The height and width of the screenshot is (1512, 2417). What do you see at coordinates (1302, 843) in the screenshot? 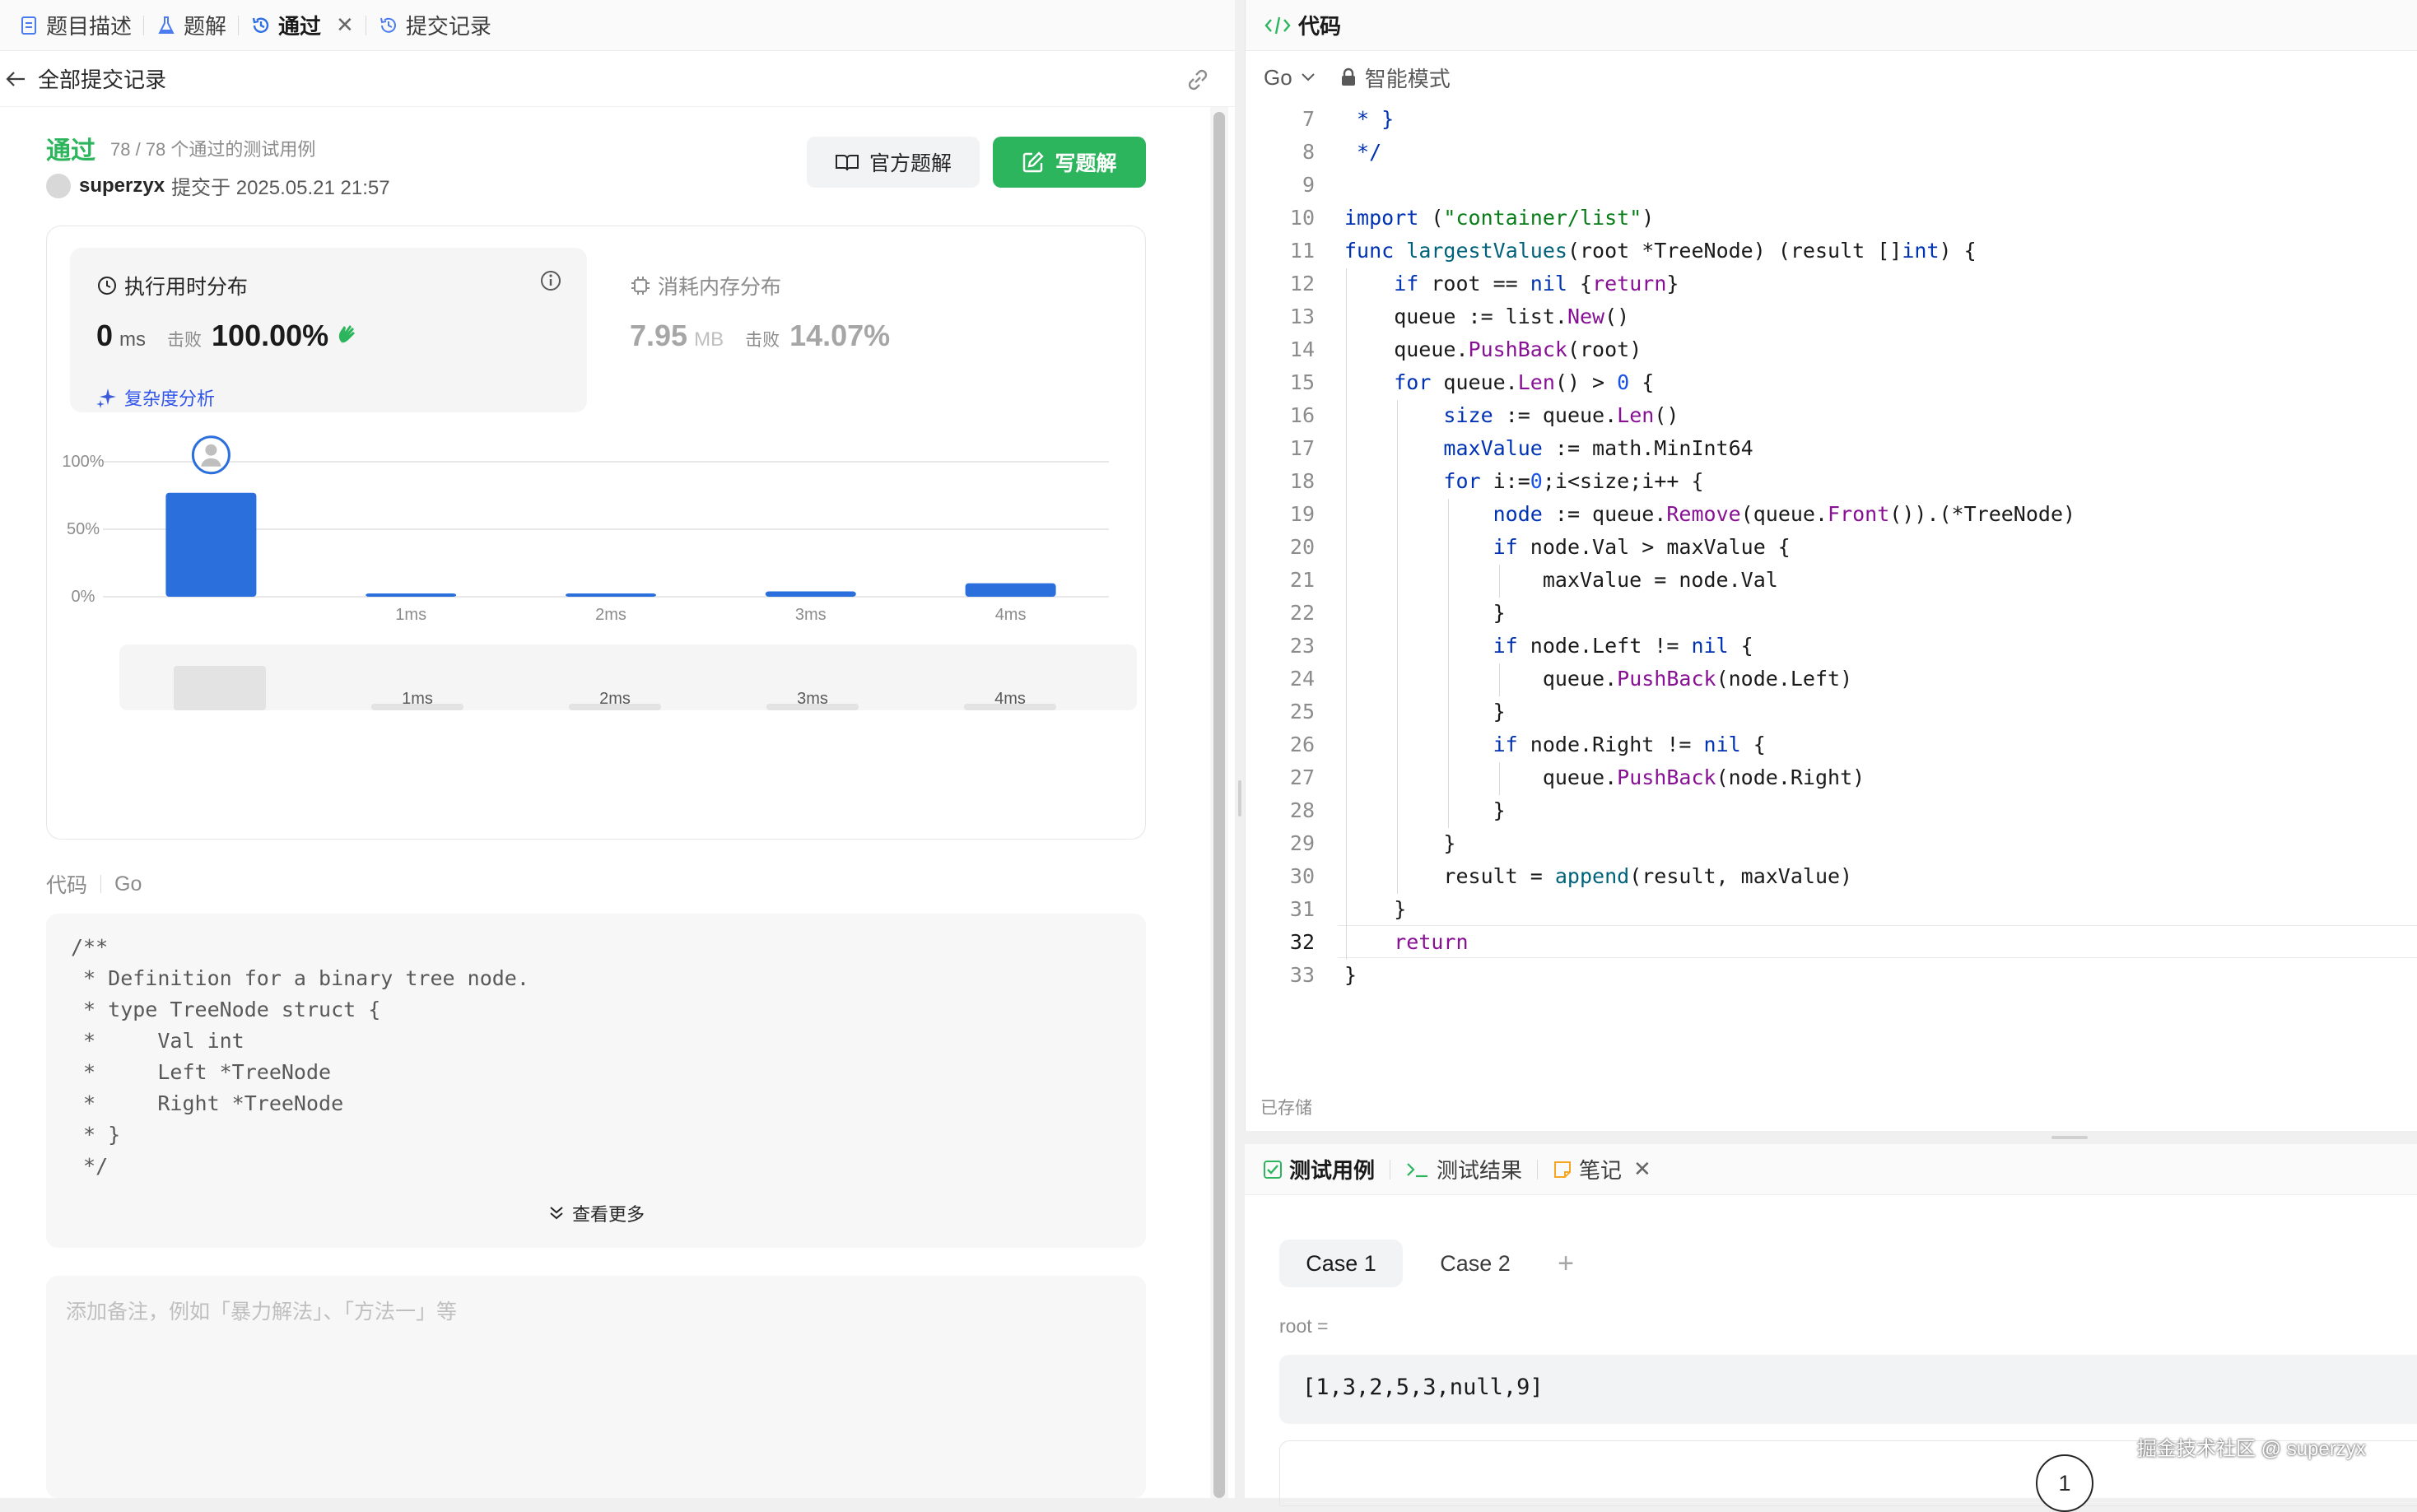
I see `line-number: 29` at bounding box center [1302, 843].